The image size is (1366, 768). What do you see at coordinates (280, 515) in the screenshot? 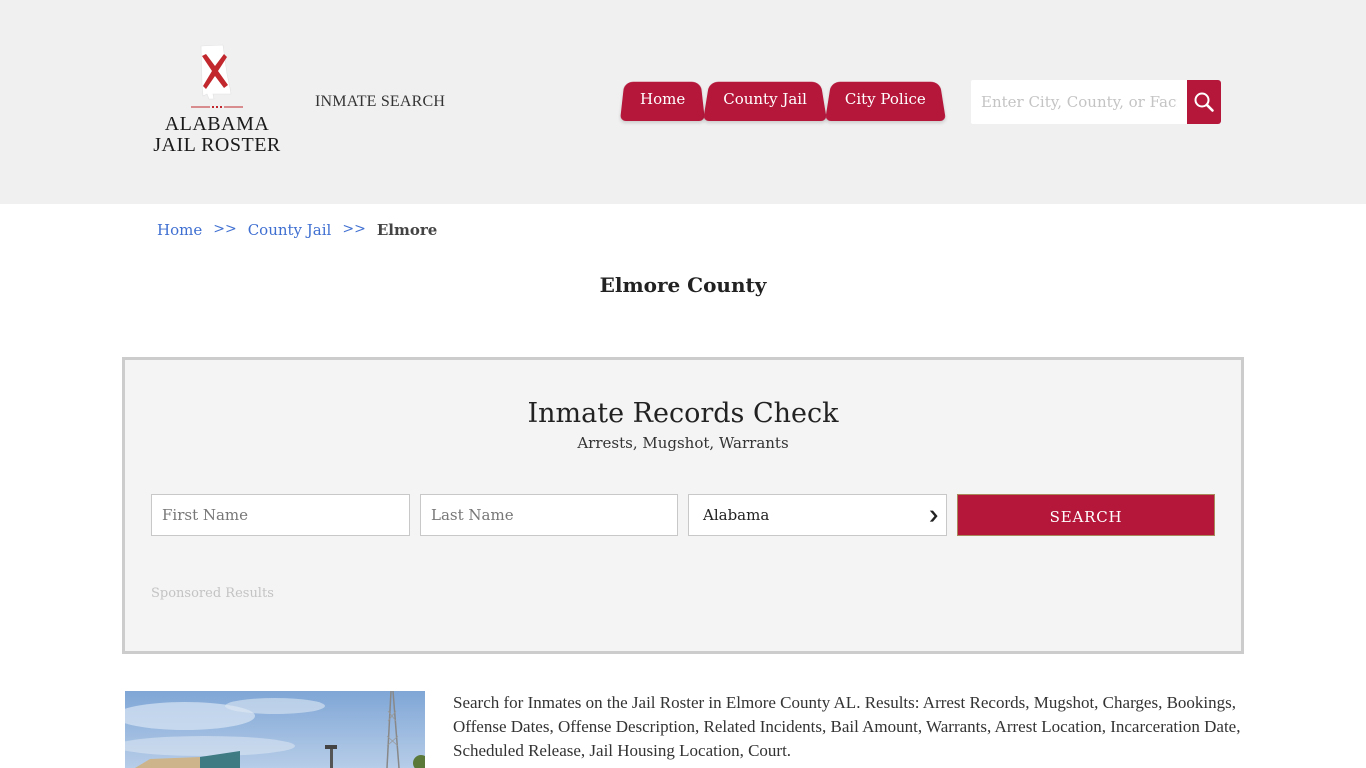
I see `first-name-input` at bounding box center [280, 515].